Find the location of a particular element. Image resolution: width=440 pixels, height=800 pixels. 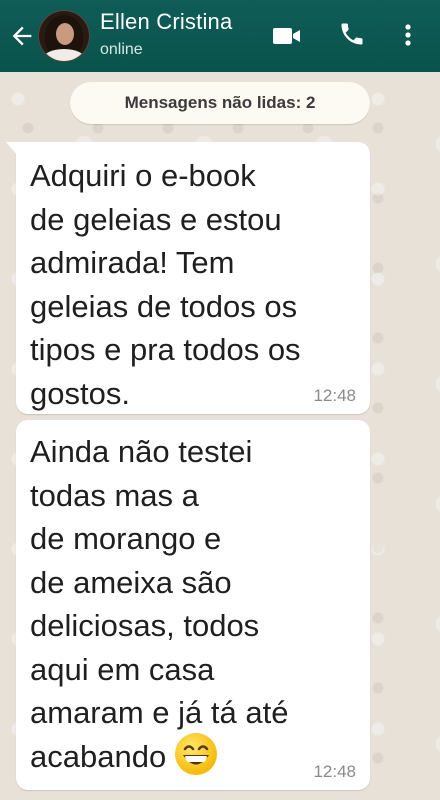

video-call-icon is located at coordinates (287, 36).